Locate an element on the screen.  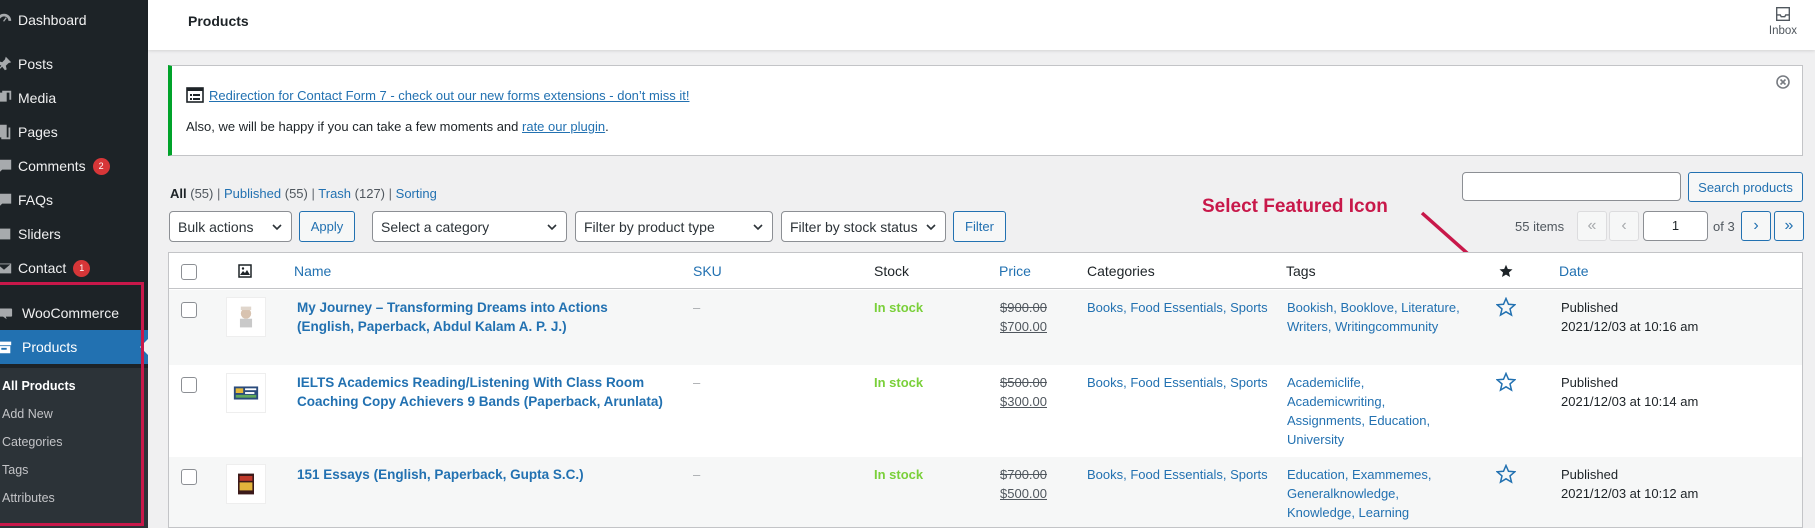
annotation-highlight-box is located at coordinates (72, 404).